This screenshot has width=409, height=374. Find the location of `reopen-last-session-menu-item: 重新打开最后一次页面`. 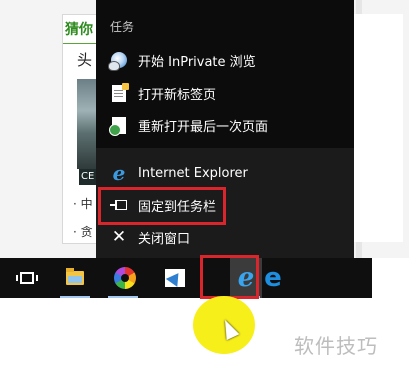

reopen-last-session-menu-item: 重新打开最后一次页面 is located at coordinates (225, 125).